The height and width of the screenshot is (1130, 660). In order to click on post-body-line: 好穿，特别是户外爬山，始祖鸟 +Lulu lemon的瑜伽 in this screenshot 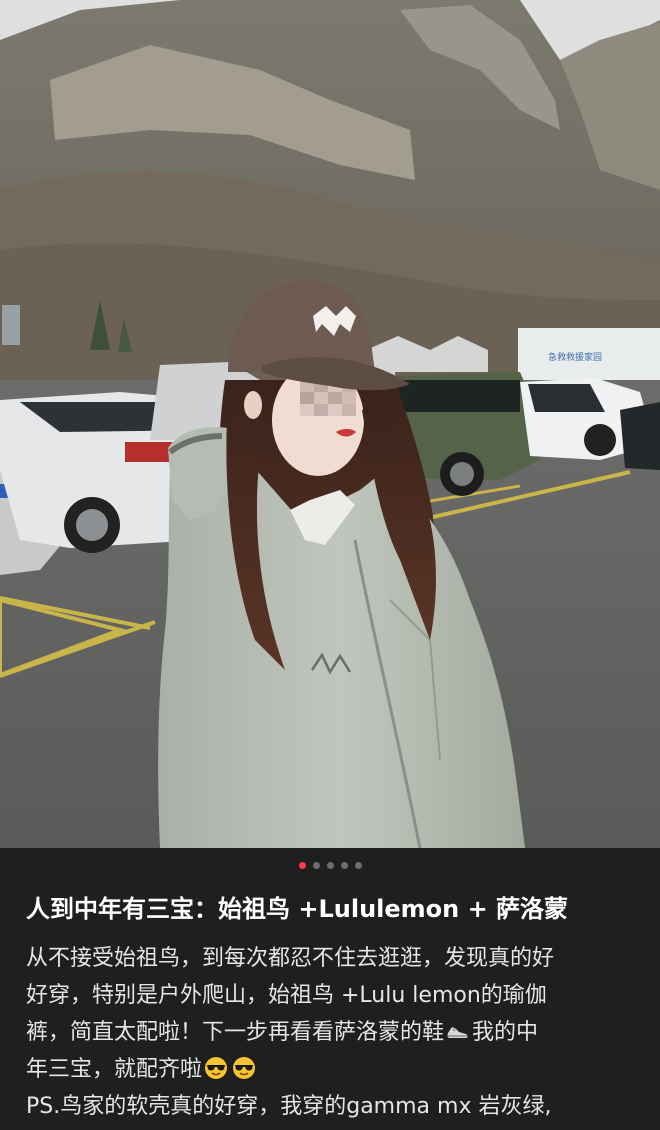, I will do `click(286, 995)`.